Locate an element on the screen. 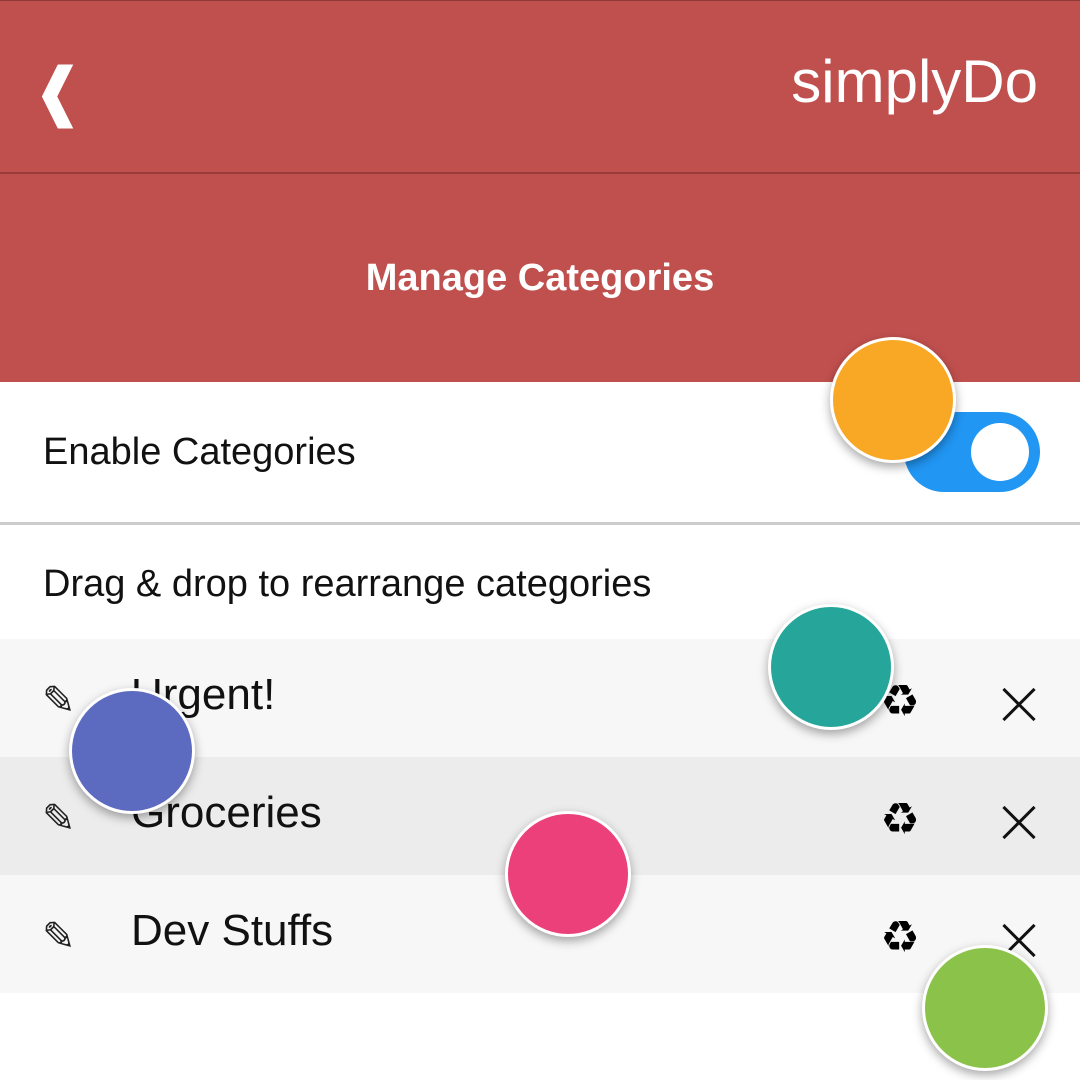 Image resolution: width=1080 pixels, height=1080 pixels. touch-marker-pink is located at coordinates (568, 874).